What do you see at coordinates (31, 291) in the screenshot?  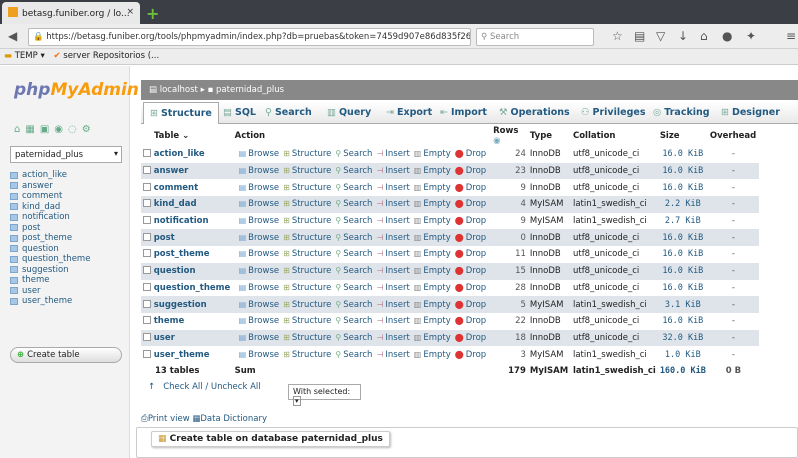 I see `sidebar-table-label: user` at bounding box center [31, 291].